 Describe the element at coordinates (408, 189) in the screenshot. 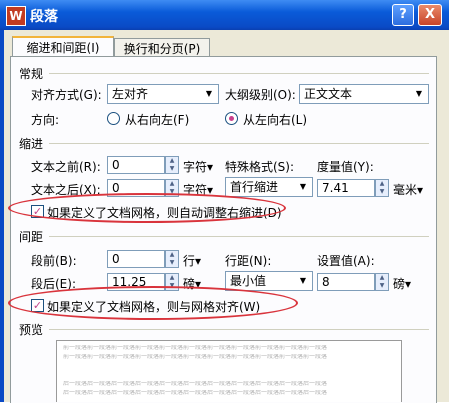

I see `measure-unit: 毫米▾` at that location.